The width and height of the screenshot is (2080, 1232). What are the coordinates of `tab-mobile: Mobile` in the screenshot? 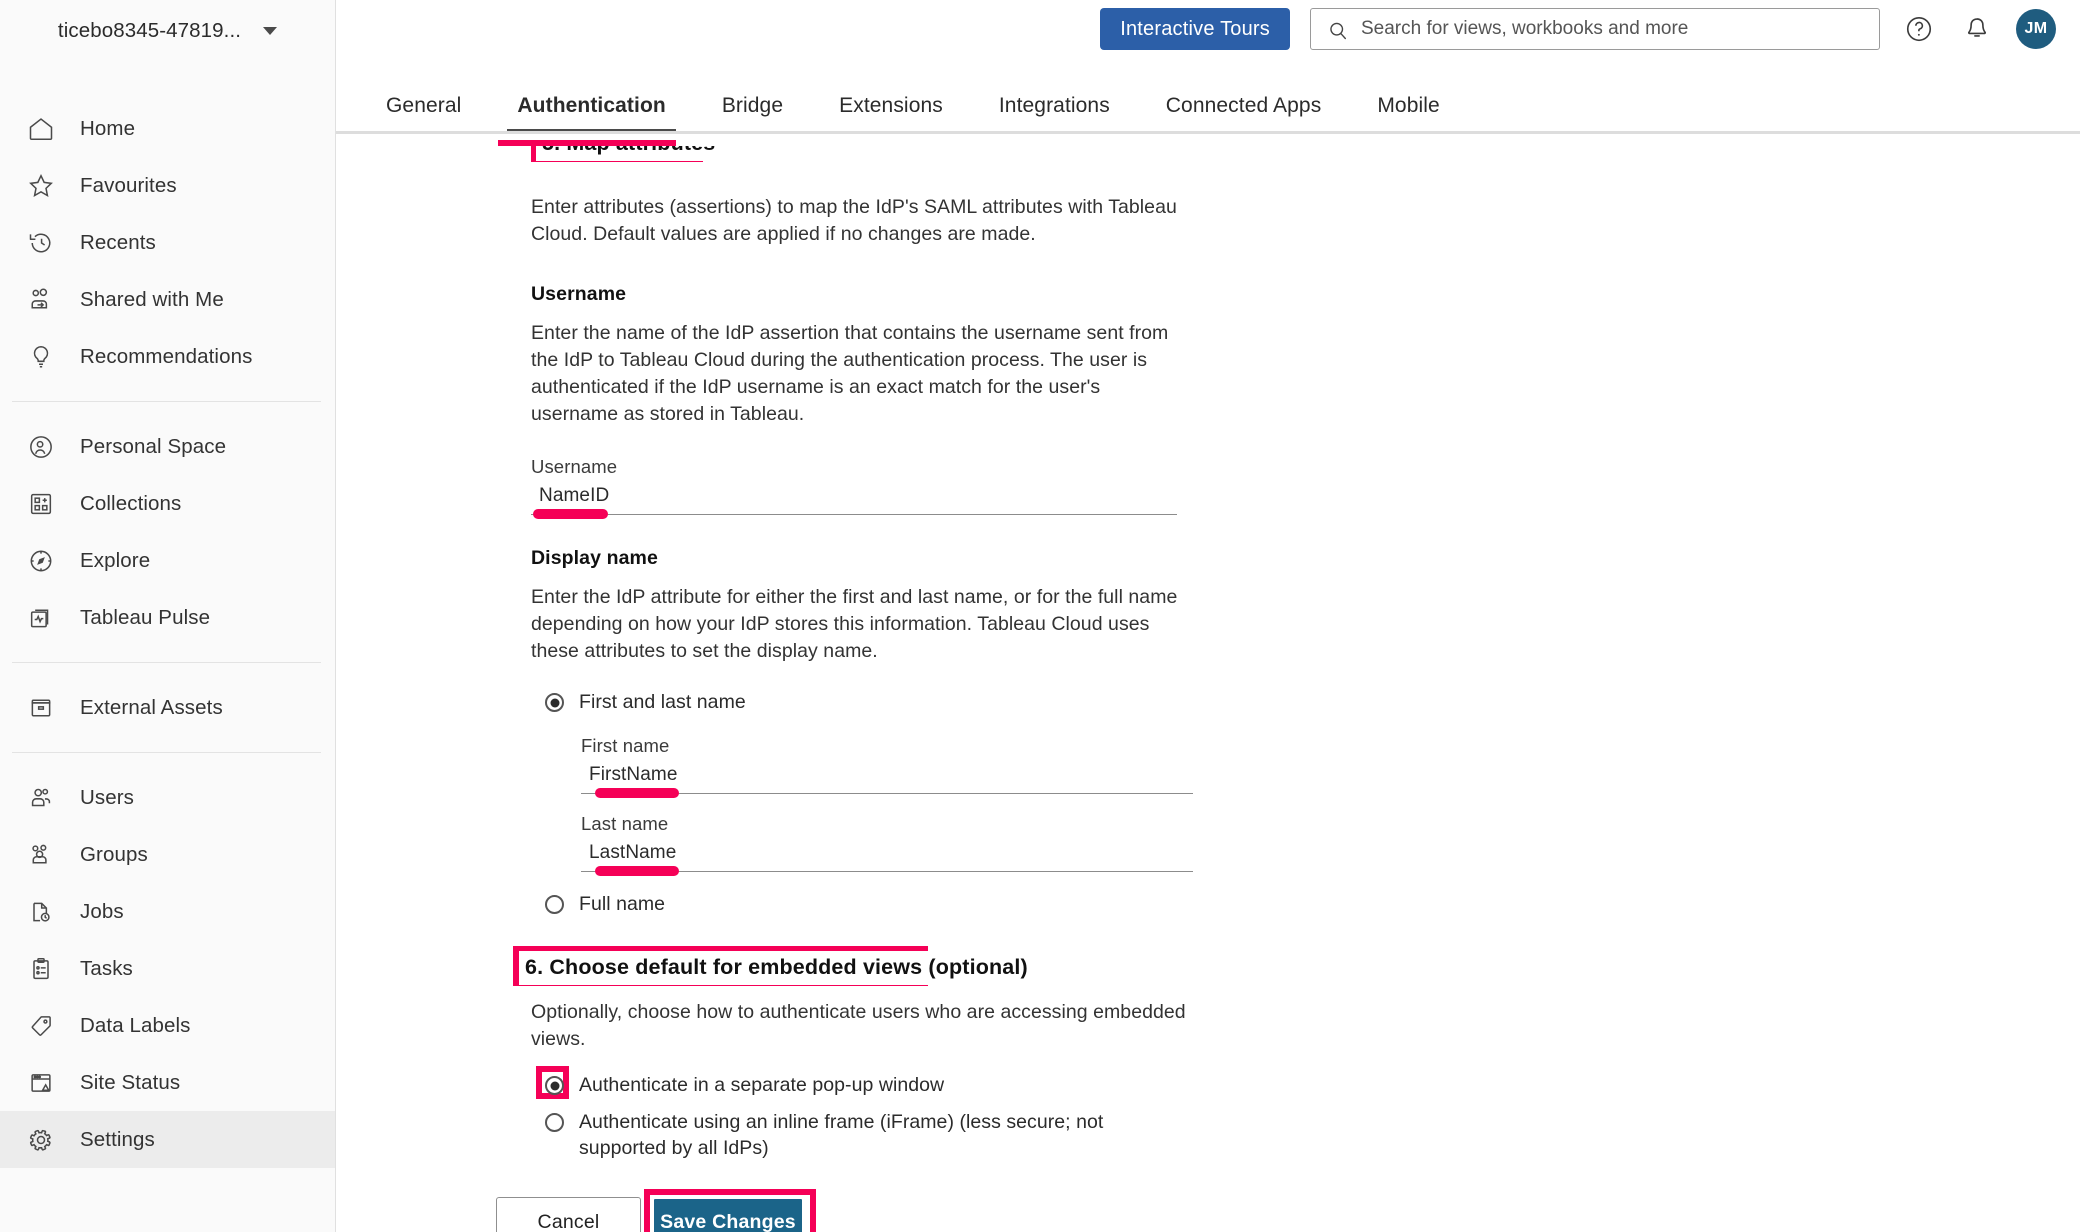 It's located at (1408, 114).